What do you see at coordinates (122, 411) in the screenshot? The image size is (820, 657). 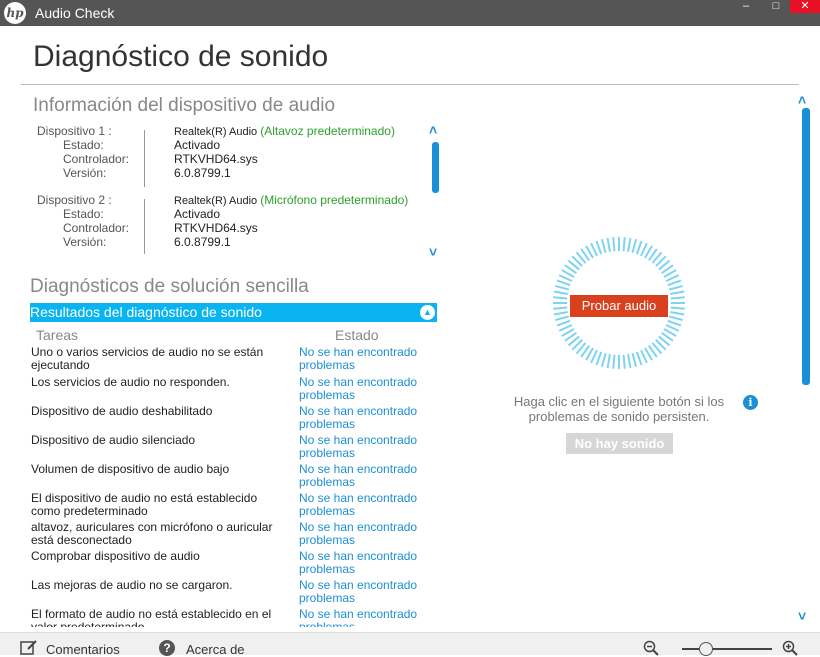 I see `task-name: Dispositivo de audio deshabilitado` at bounding box center [122, 411].